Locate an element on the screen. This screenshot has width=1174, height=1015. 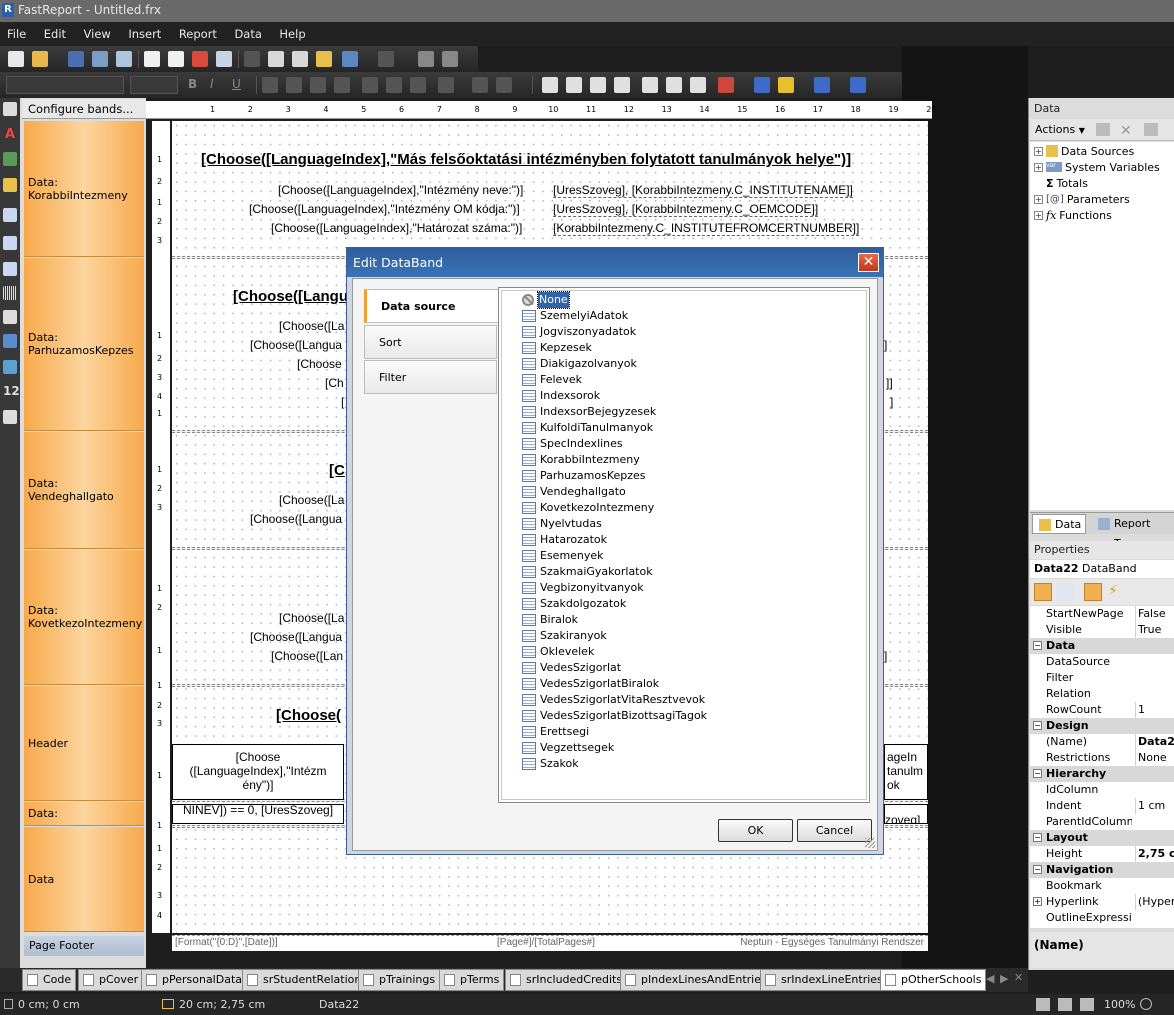
subreport-tool-icon is located at coordinates (10, 215).